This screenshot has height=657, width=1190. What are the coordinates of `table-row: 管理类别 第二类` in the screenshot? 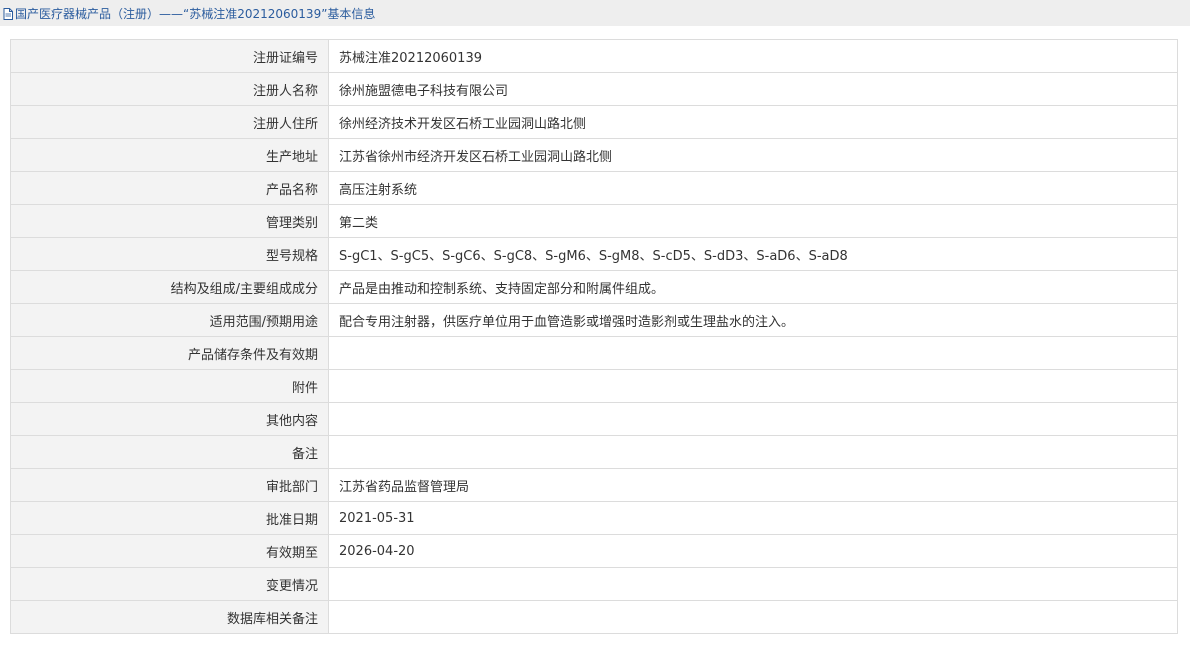 It's located at (594, 221).